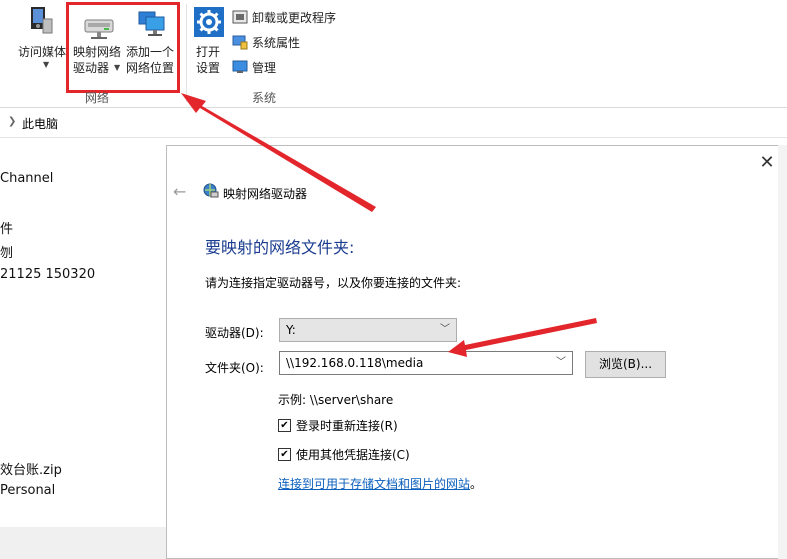 The width and height of the screenshot is (787, 559). What do you see at coordinates (31, 468) in the screenshot?
I see `list-item: 效台账.zip` at bounding box center [31, 468].